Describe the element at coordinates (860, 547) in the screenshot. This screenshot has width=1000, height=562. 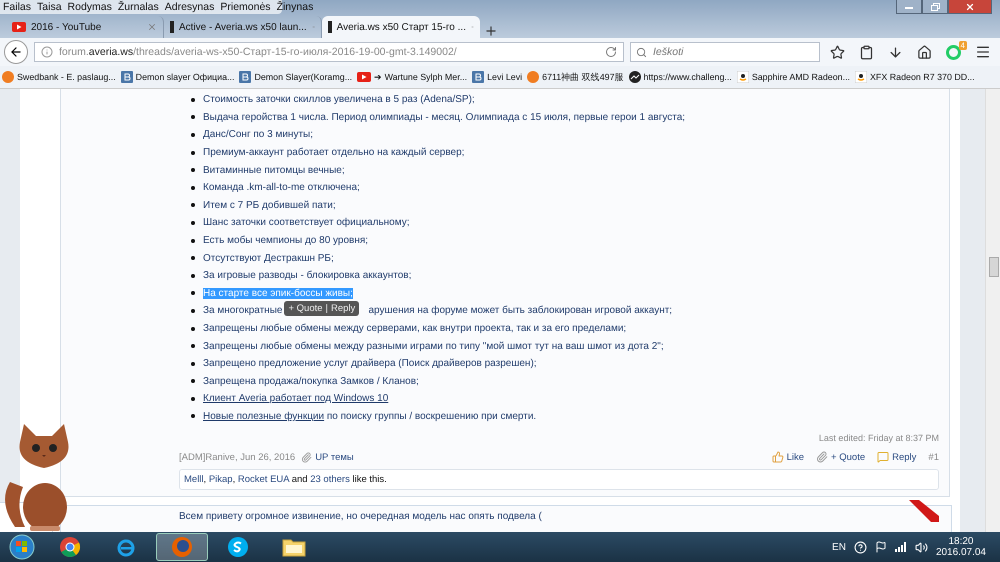
I see `help-icon` at that location.